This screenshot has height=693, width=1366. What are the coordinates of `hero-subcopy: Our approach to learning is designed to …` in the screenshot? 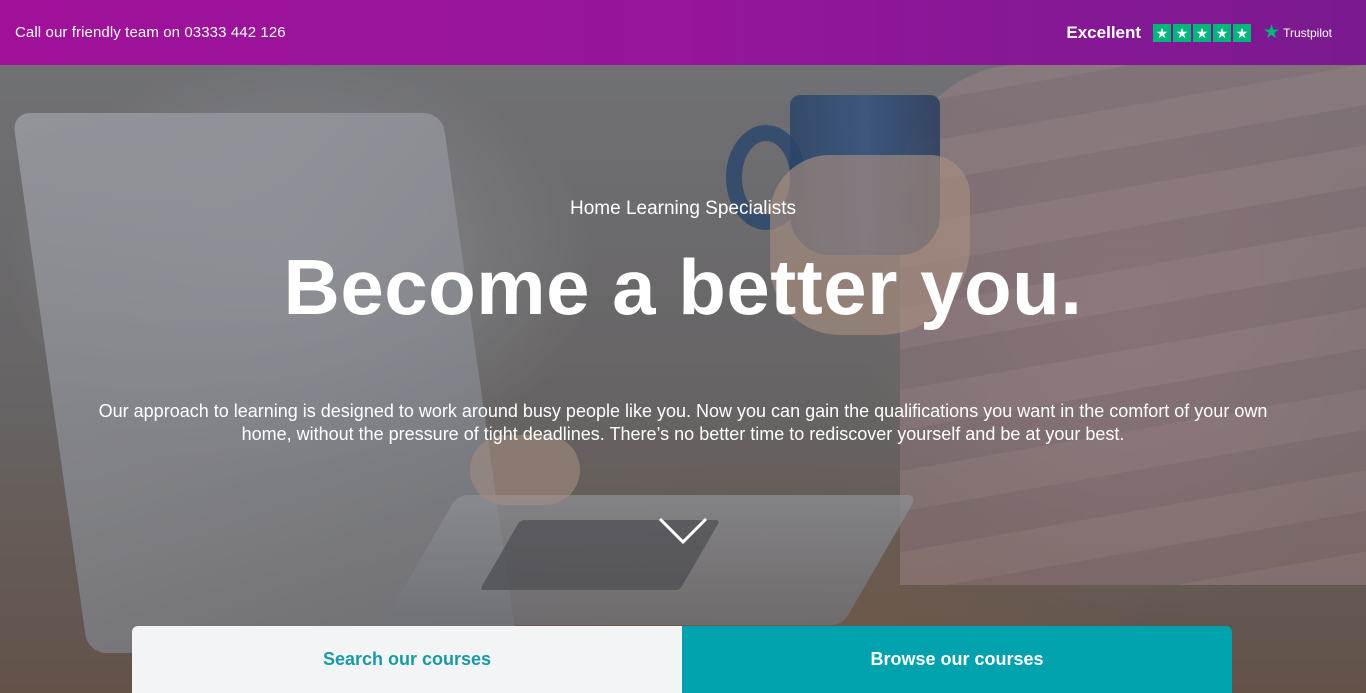 It's located at (683, 422).